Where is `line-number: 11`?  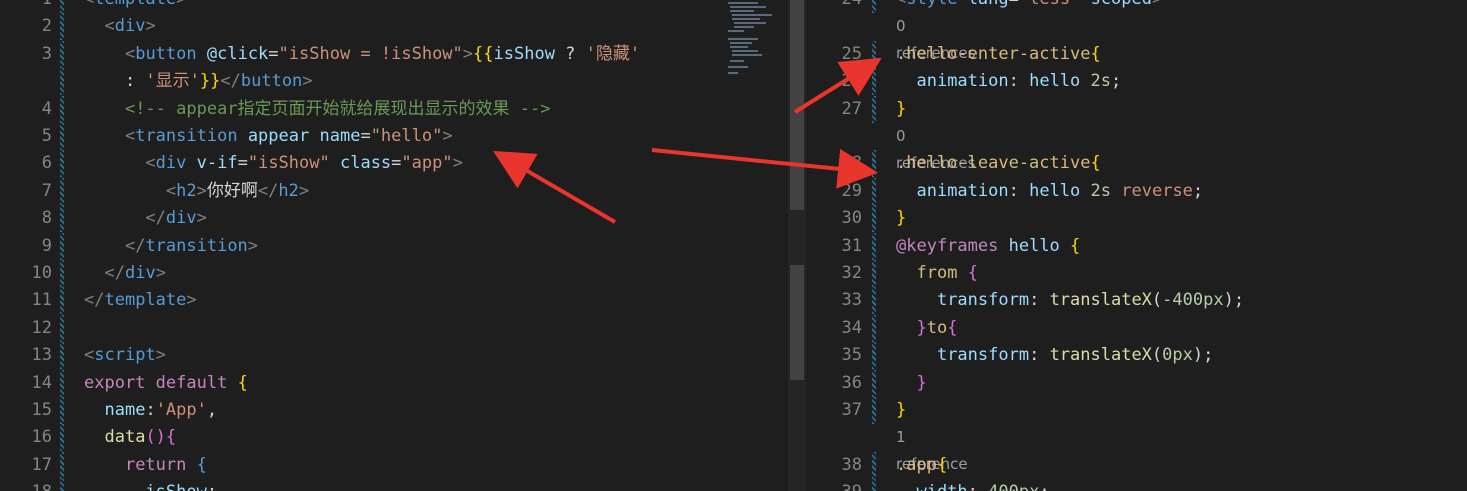
line-number: 11 is located at coordinates (41, 300).